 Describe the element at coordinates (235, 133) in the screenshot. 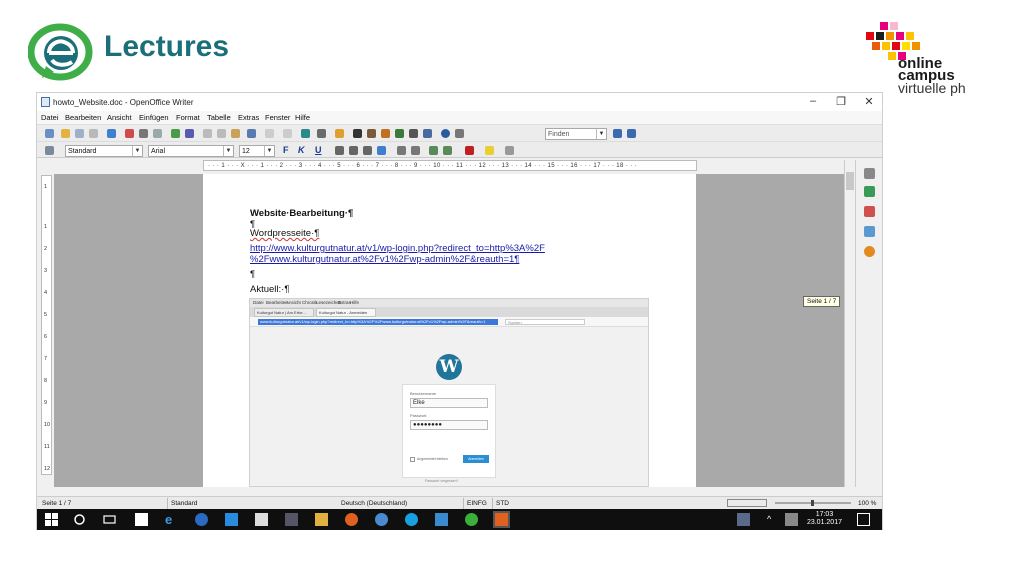

I see `paste-icon` at that location.